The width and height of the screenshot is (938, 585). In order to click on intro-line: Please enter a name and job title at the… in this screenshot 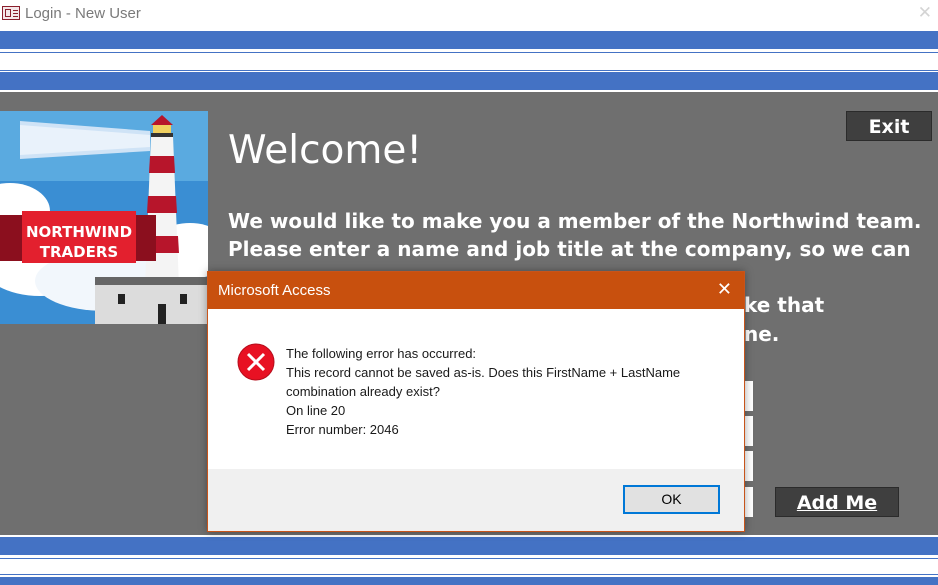, I will do `click(569, 249)`.